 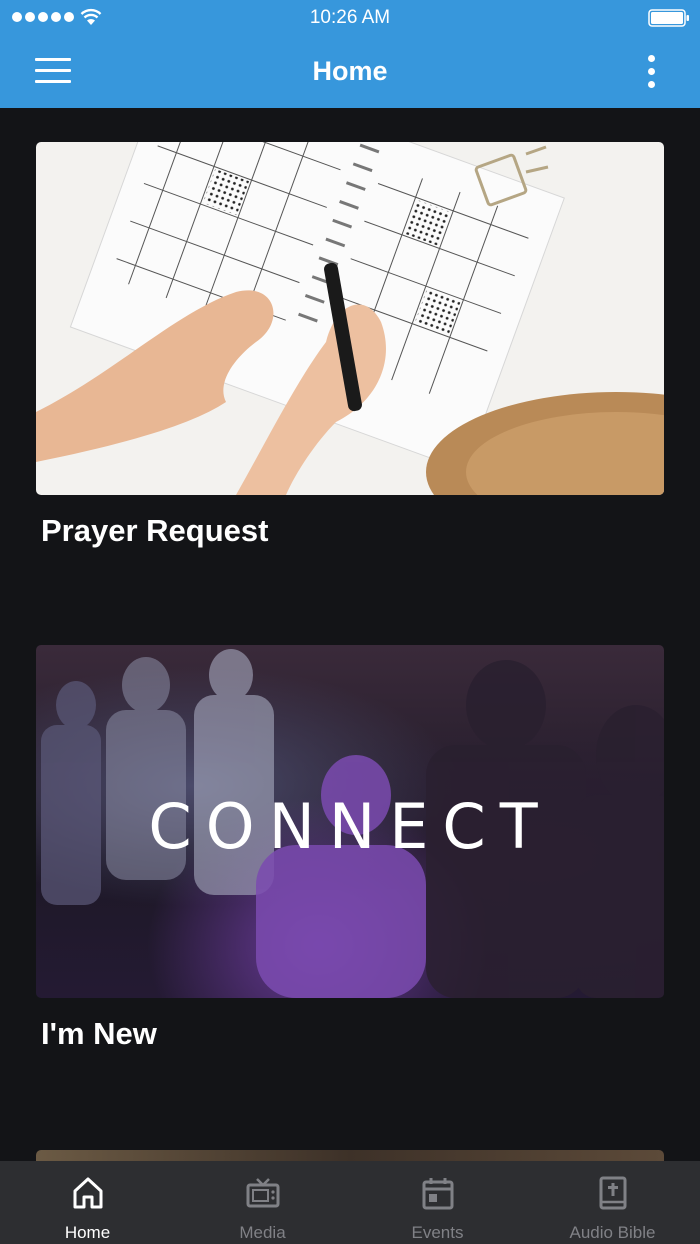 What do you see at coordinates (668, 18) in the screenshot?
I see `battery-icon` at bounding box center [668, 18].